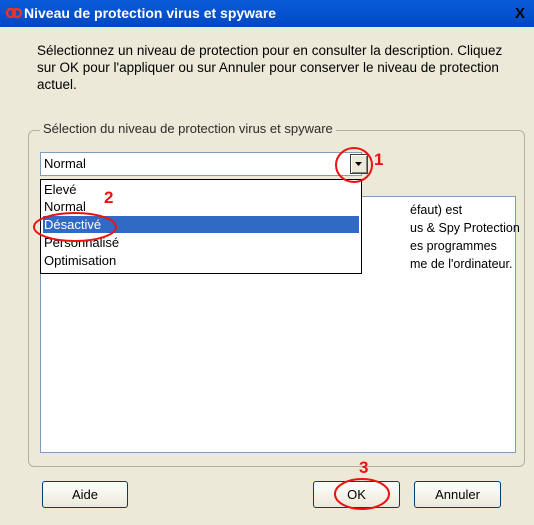  Describe the element at coordinates (201, 260) in the screenshot. I see `dropdown-option-optimisation: Optimisation` at that location.